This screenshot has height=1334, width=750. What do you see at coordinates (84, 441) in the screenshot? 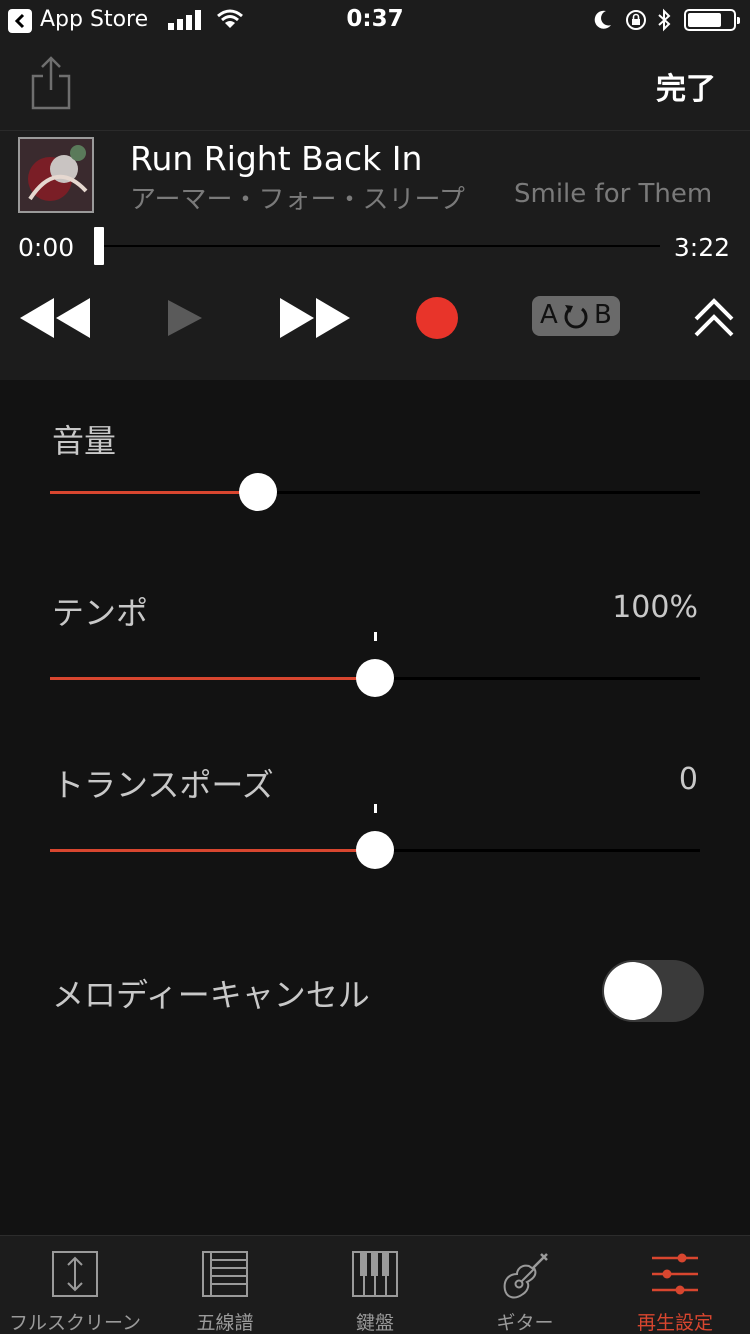
I see `volume-label: 音量` at bounding box center [84, 441].